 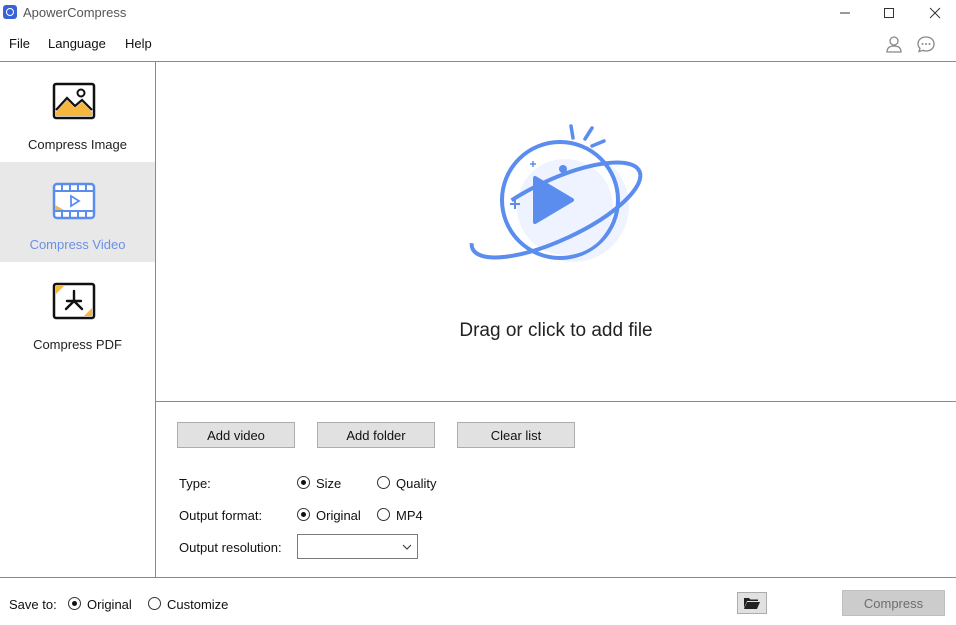 What do you see at coordinates (383, 482) in the screenshot?
I see `type-quality-radio` at bounding box center [383, 482].